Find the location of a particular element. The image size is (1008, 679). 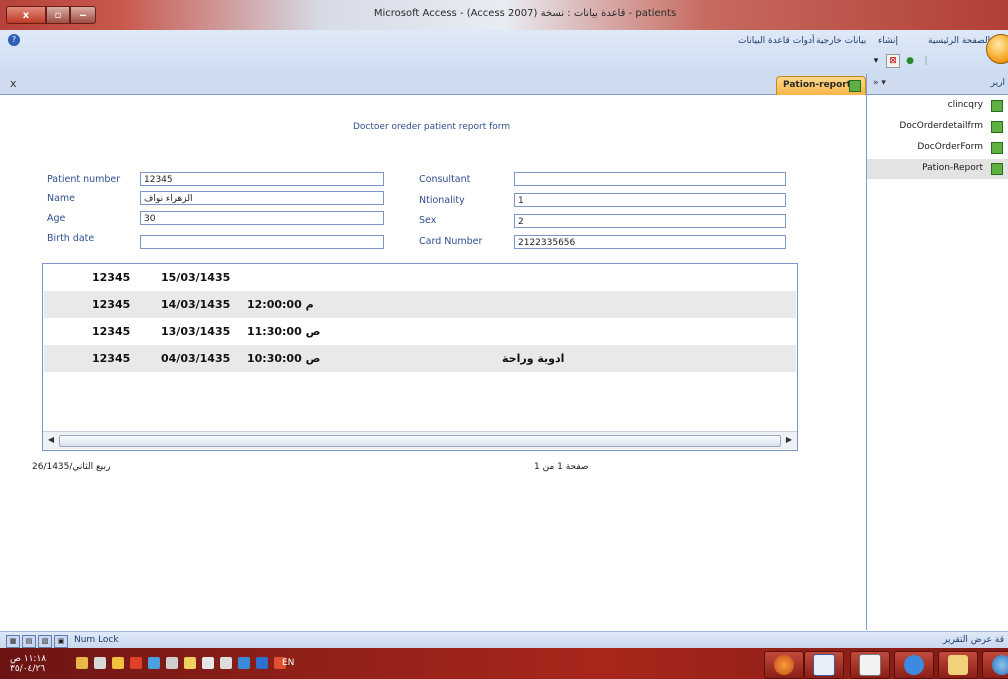

consultant-field is located at coordinates (650, 179).